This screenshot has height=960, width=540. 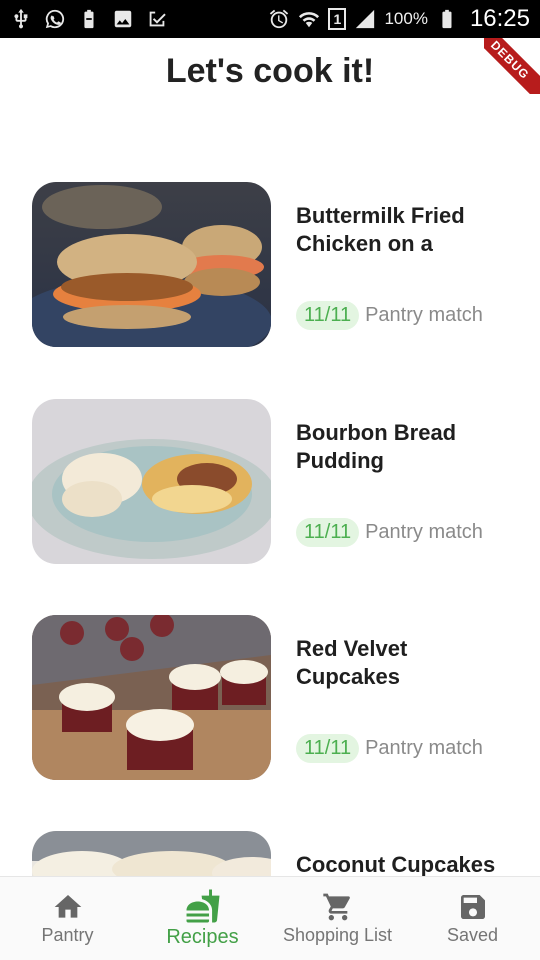 I want to click on nav-saved-label: Saved, so click(x=472, y=935).